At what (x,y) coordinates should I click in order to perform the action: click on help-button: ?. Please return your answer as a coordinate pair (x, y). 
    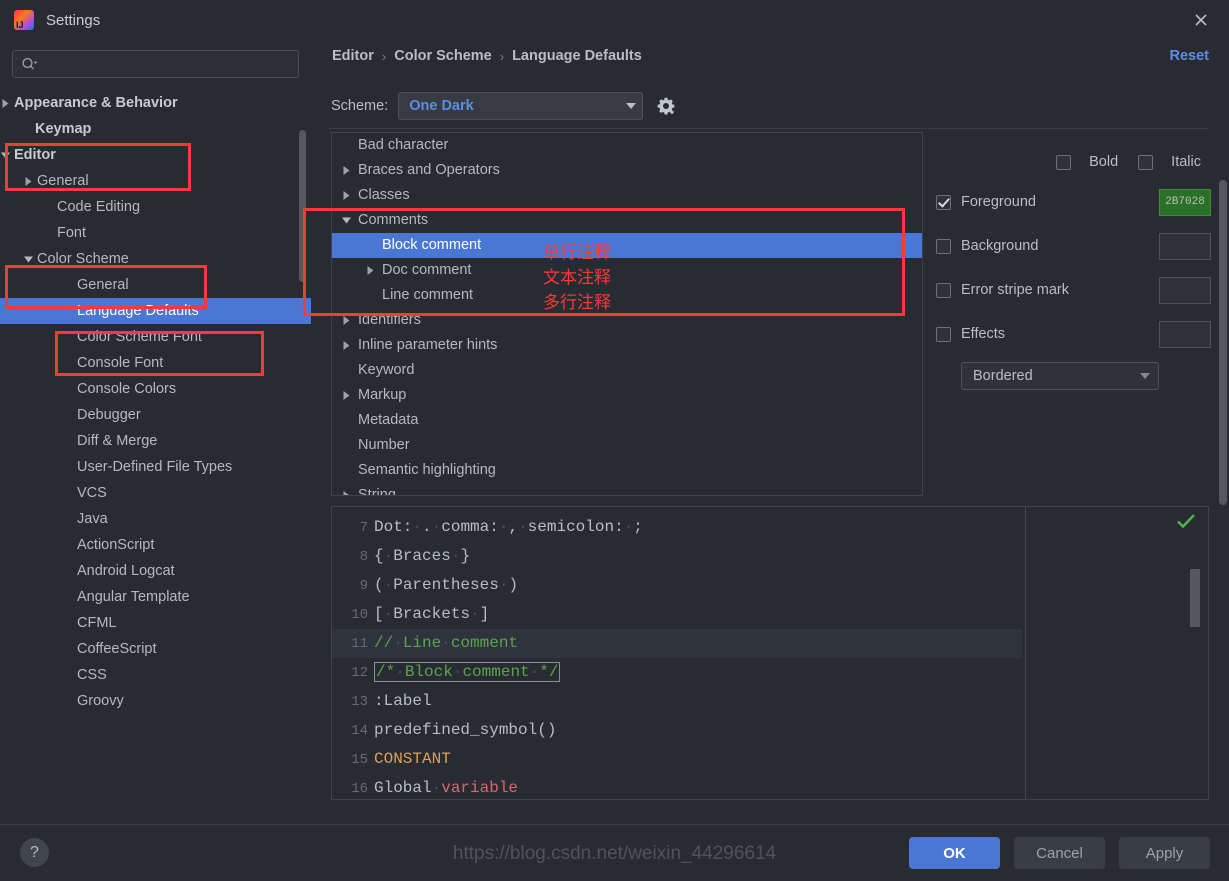
    Looking at the image, I should click on (34, 852).